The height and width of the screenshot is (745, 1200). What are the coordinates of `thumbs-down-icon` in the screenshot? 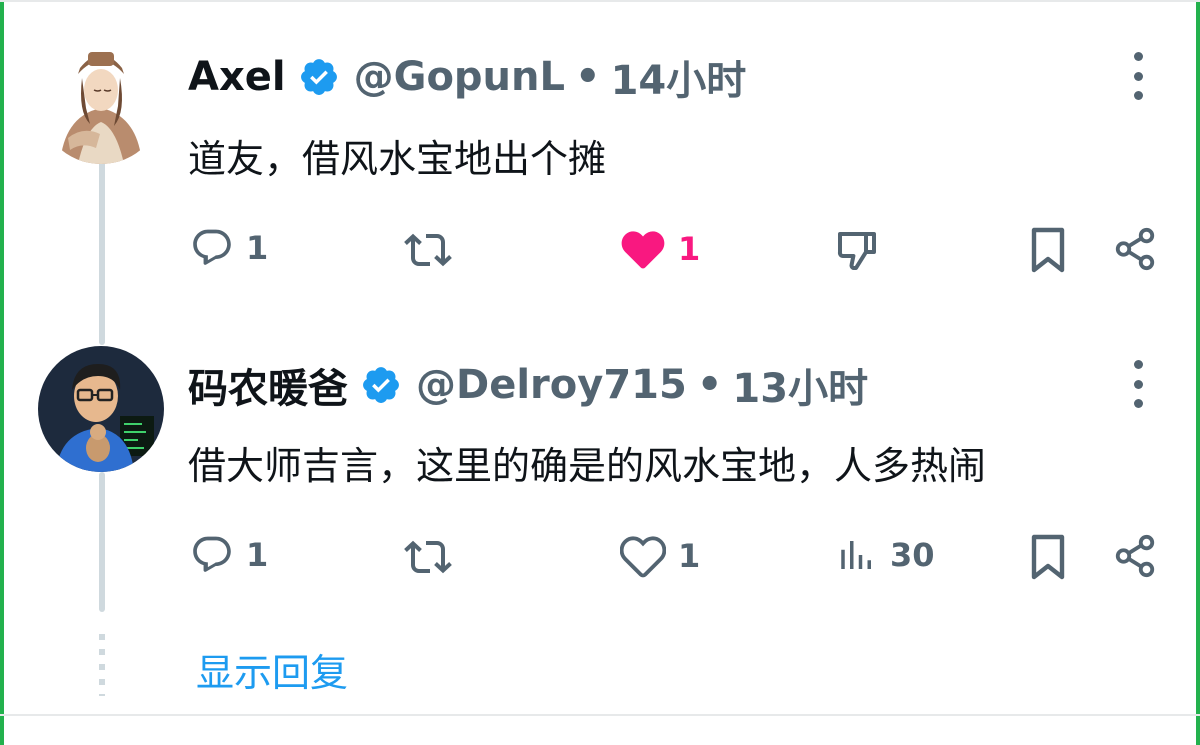 It's located at (856, 251).